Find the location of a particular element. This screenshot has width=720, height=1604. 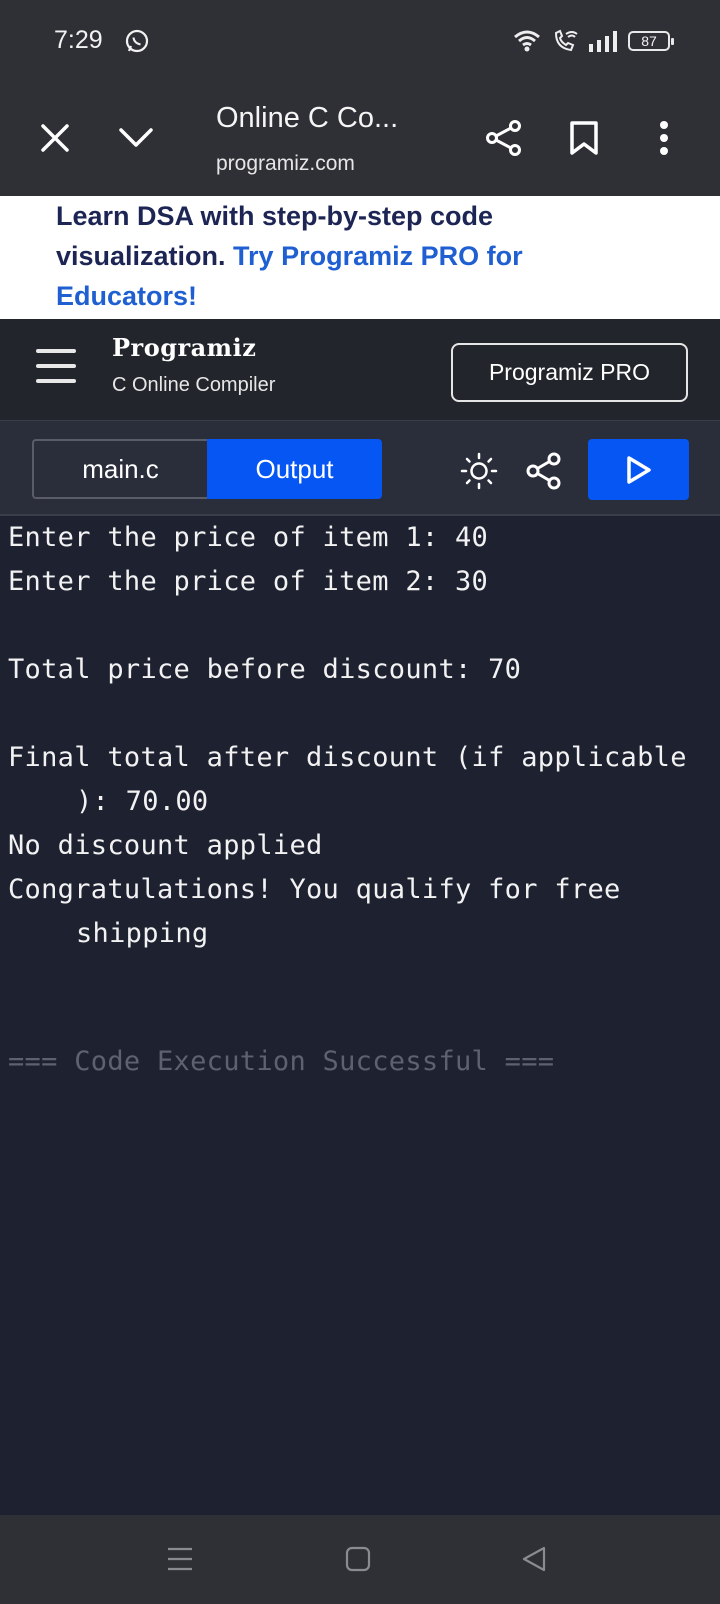

tab-output: Output is located at coordinates (294, 469).